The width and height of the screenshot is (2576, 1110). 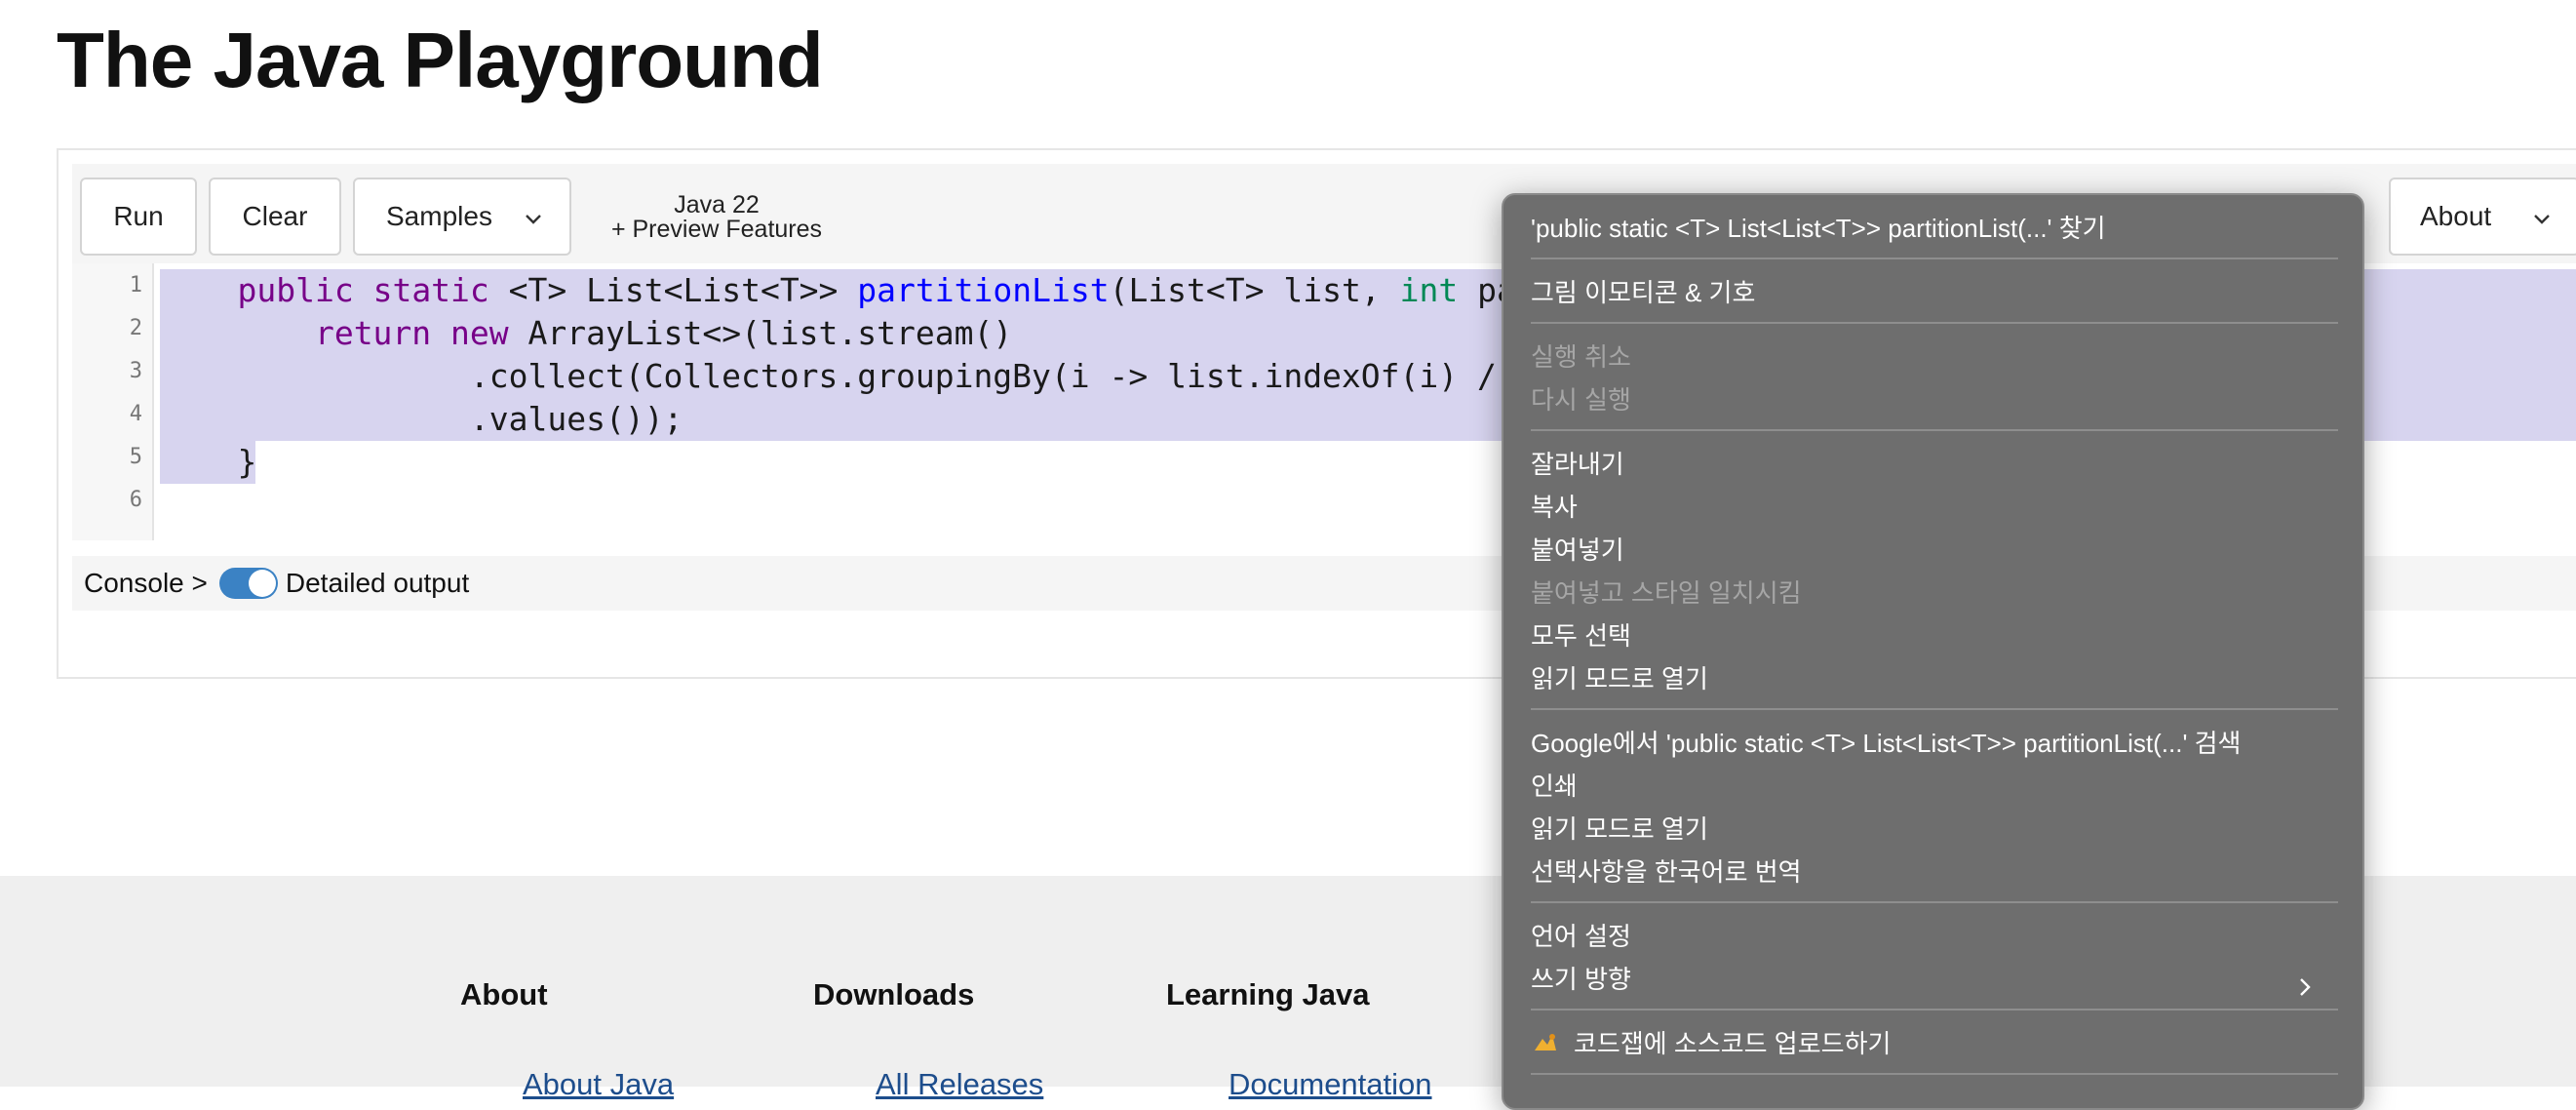 I want to click on chevron-right-icon, so click(x=2305, y=989).